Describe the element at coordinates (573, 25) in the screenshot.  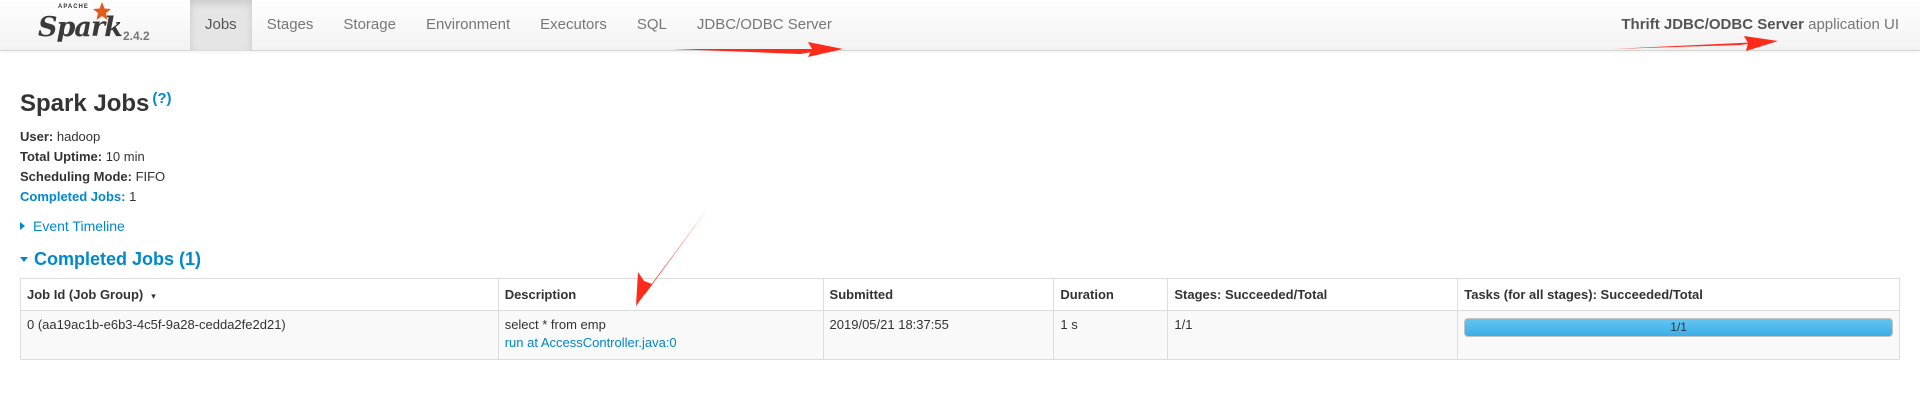
I see `tab-executors: Executors` at that location.